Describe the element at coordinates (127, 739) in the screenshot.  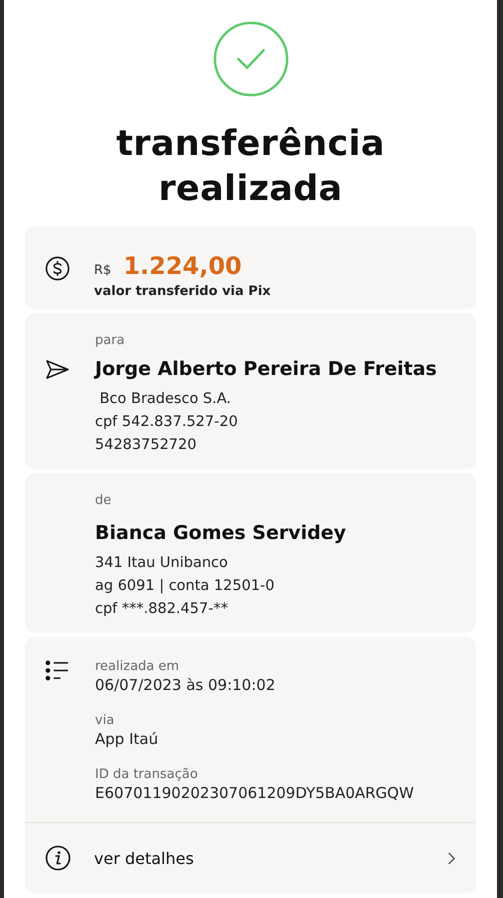
I see `detail-value: App Itaú` at that location.